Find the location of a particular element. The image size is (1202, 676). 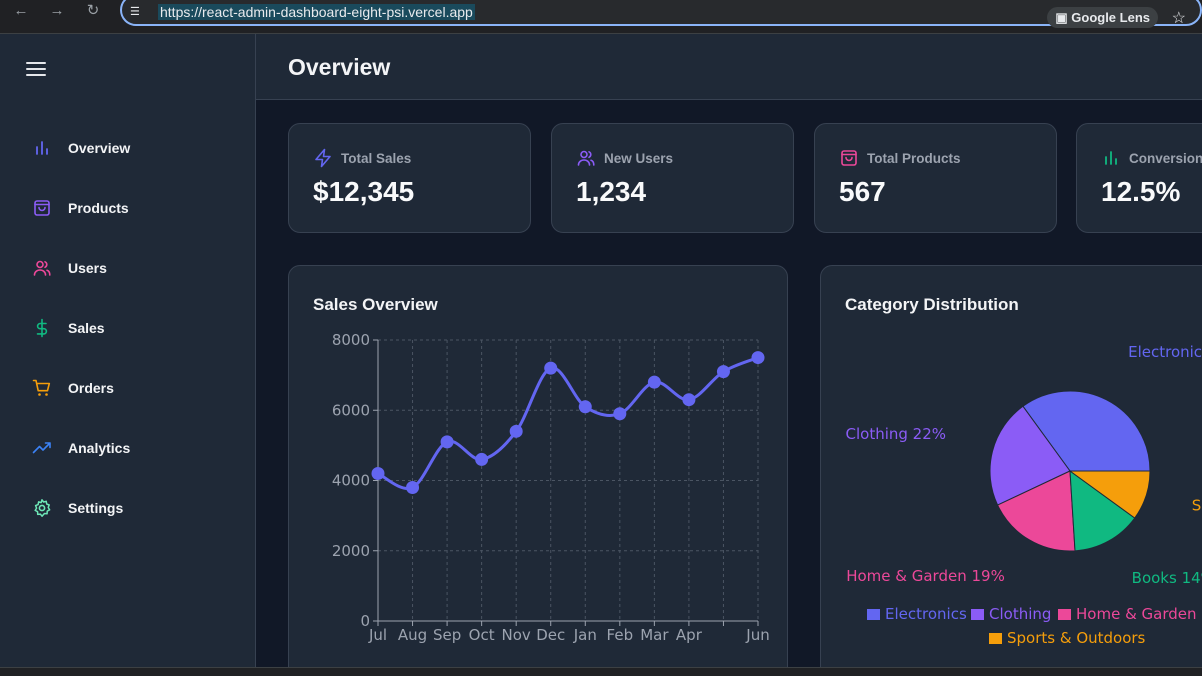

sidebar-item-products: Products is located at coordinates (128, 208).